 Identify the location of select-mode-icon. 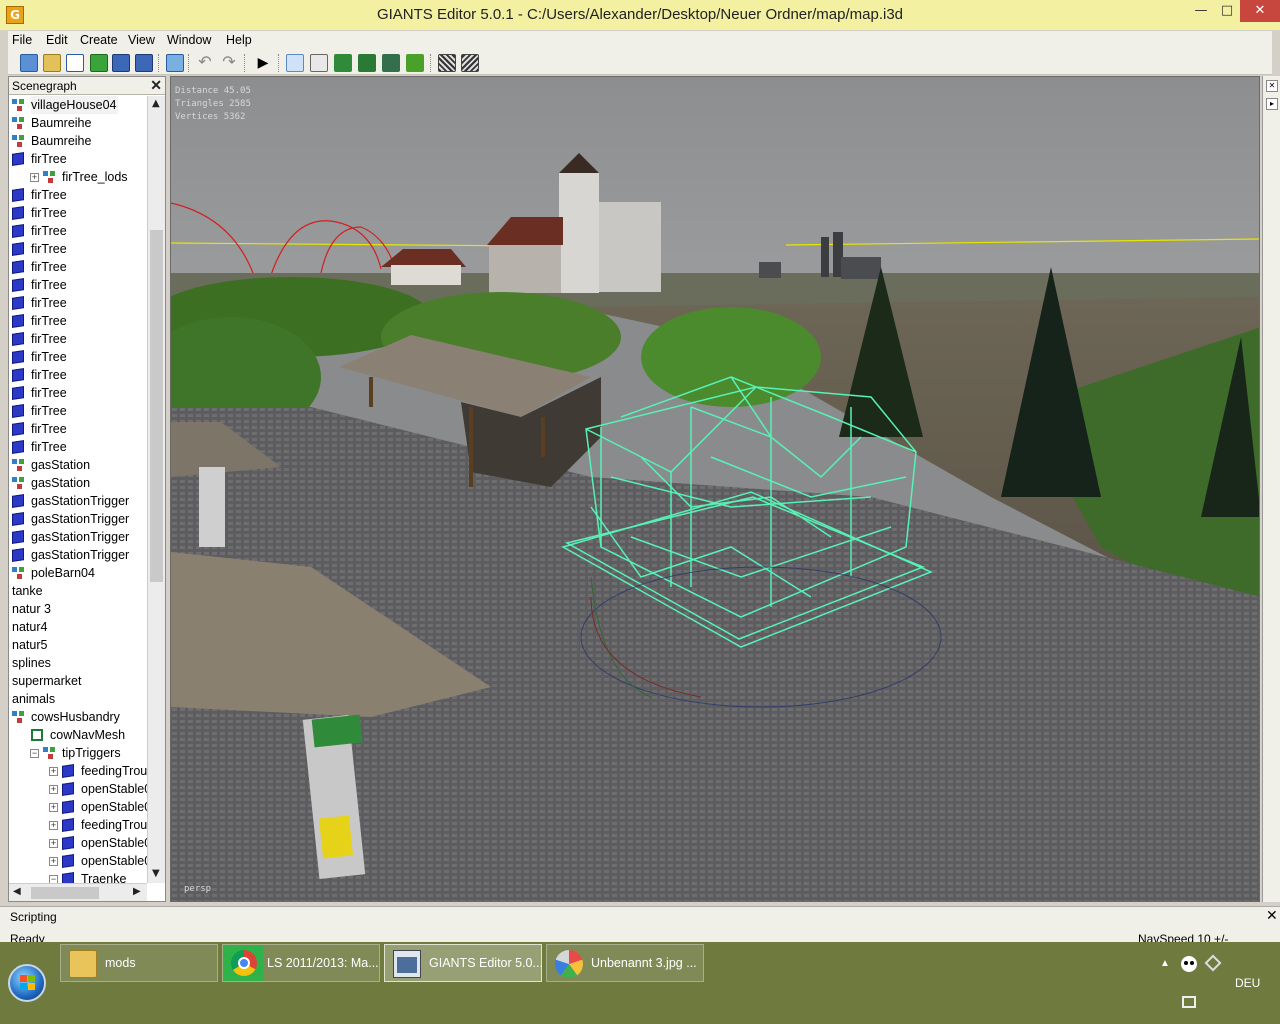
(295, 63).